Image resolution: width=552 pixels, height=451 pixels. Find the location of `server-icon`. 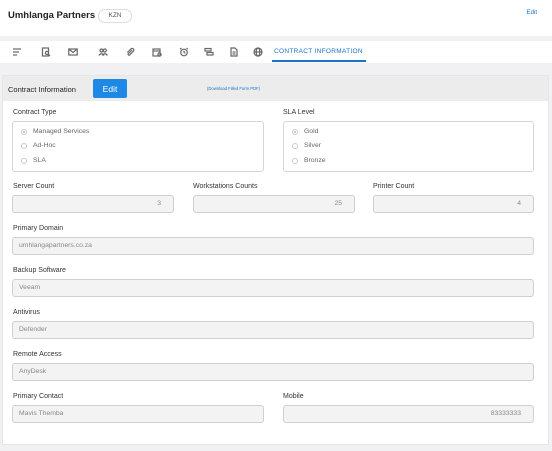

server-icon is located at coordinates (209, 52).